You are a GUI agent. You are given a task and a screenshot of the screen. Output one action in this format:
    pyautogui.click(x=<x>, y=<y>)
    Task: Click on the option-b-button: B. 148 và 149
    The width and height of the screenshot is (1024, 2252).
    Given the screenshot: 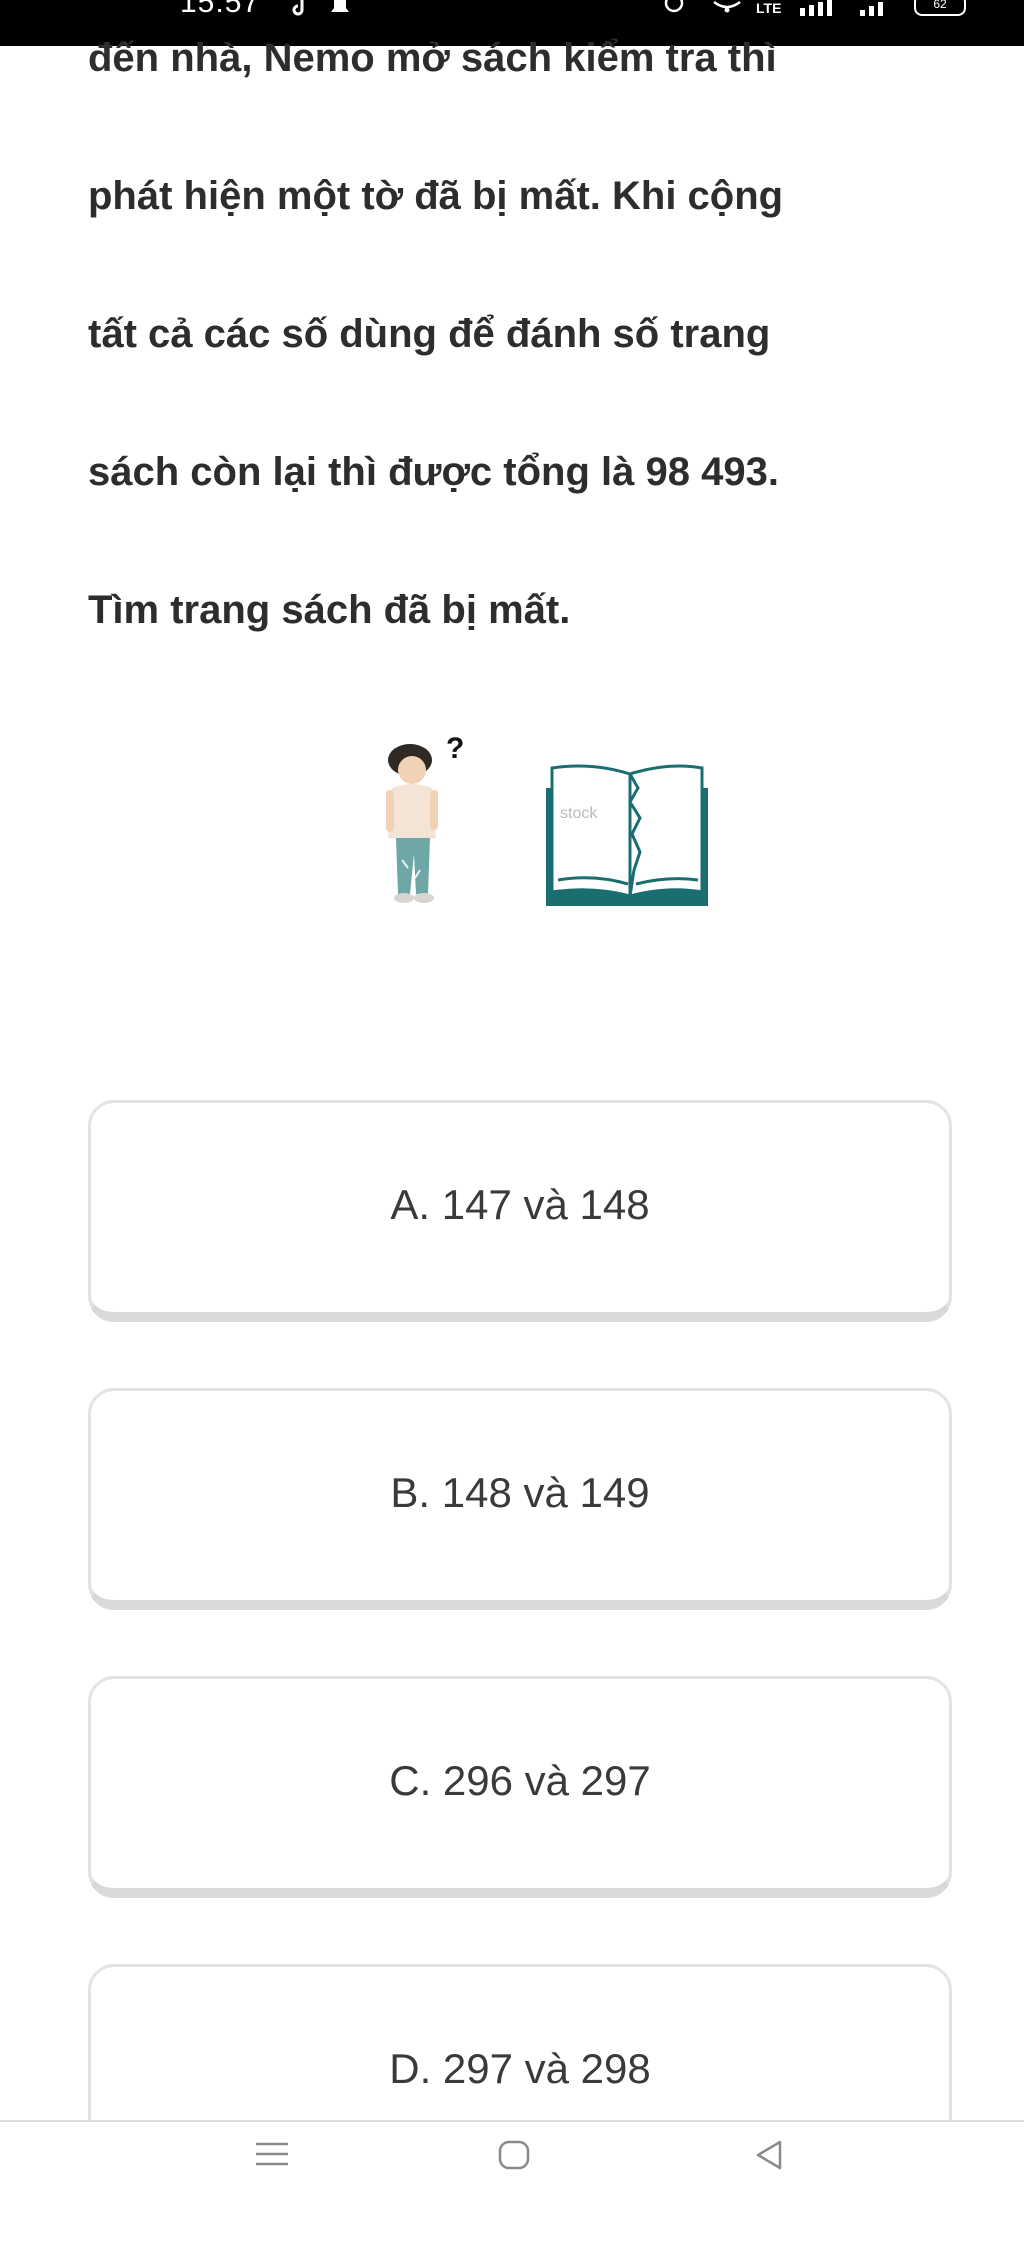 What is the action you would take?
    pyautogui.click(x=520, y=1499)
    